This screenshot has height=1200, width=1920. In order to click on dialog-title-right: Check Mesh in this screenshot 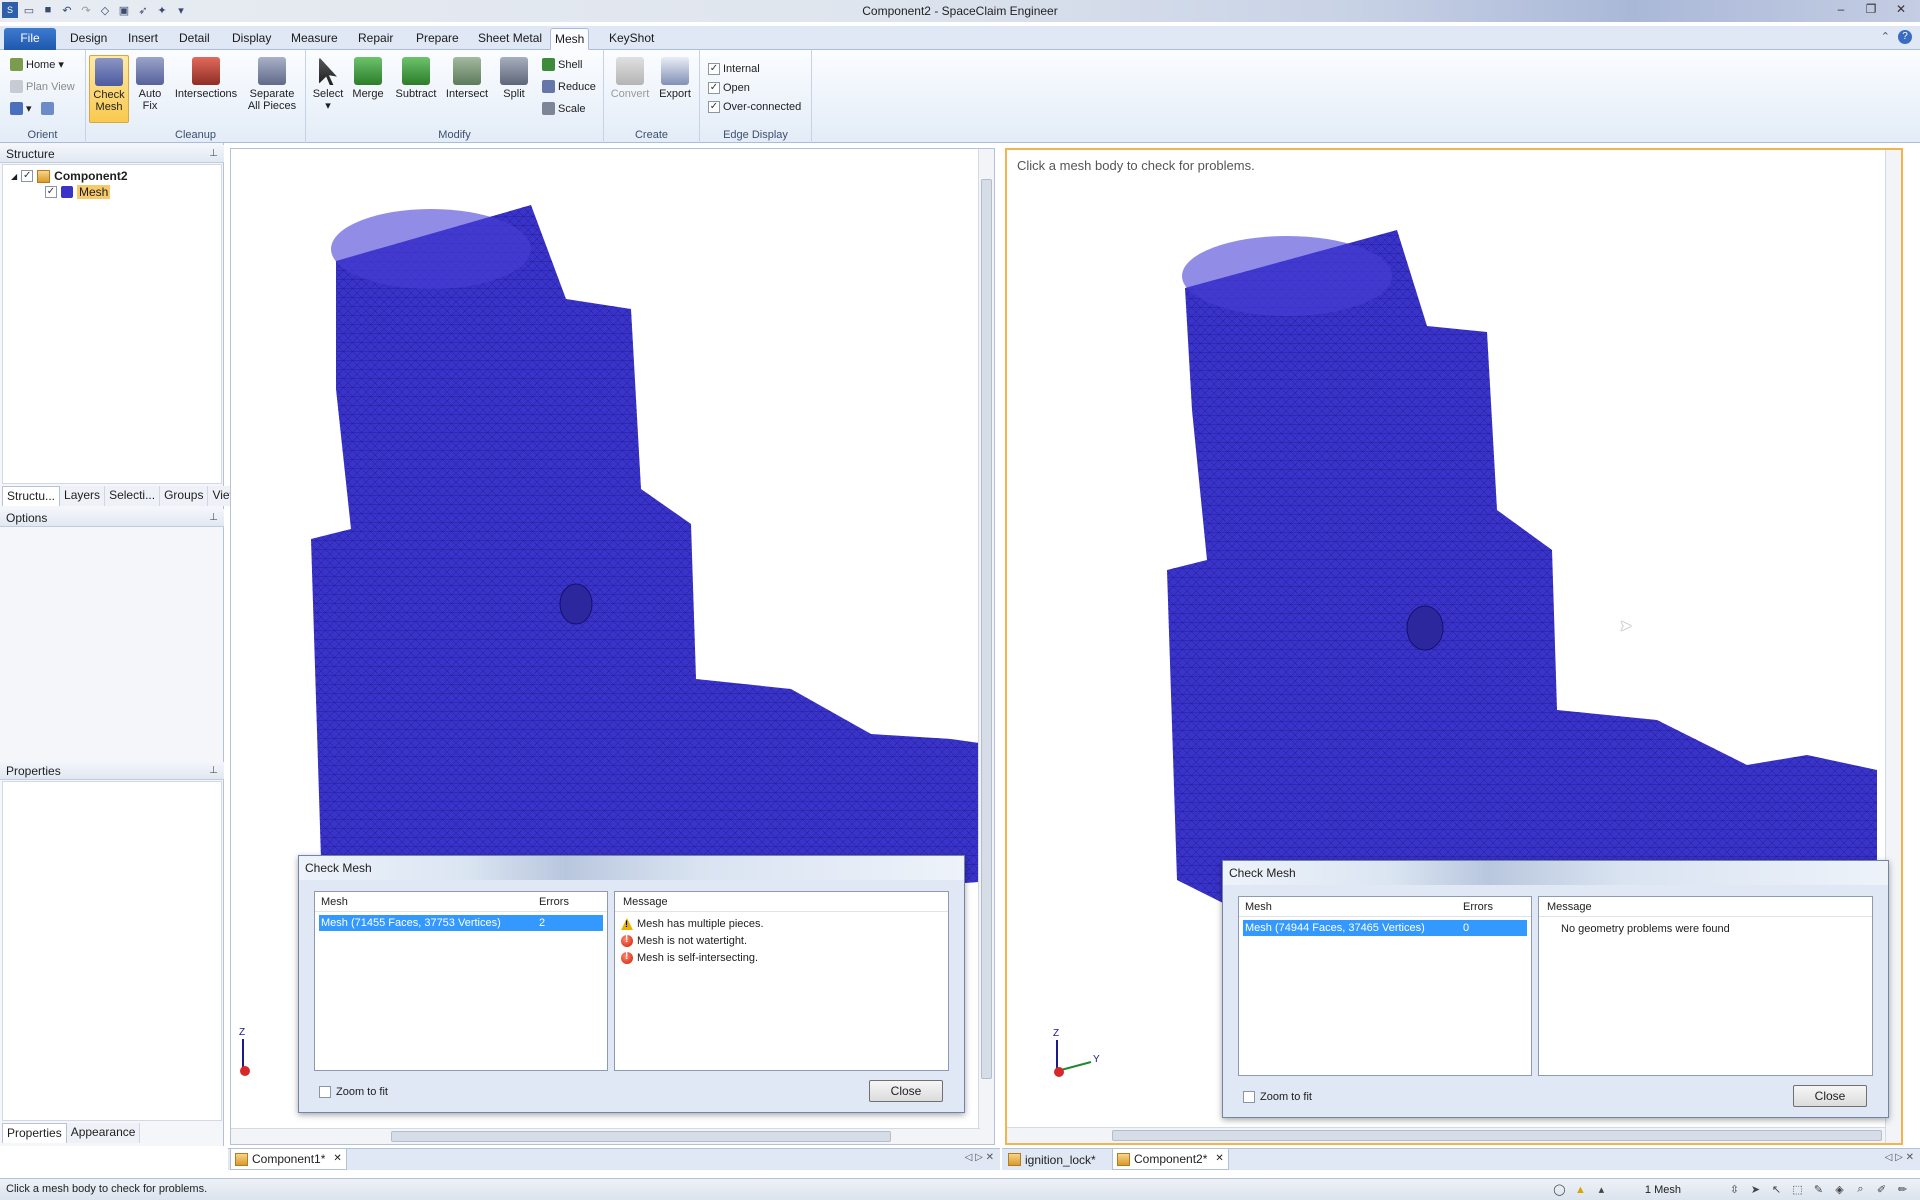, I will do `click(1555, 873)`.